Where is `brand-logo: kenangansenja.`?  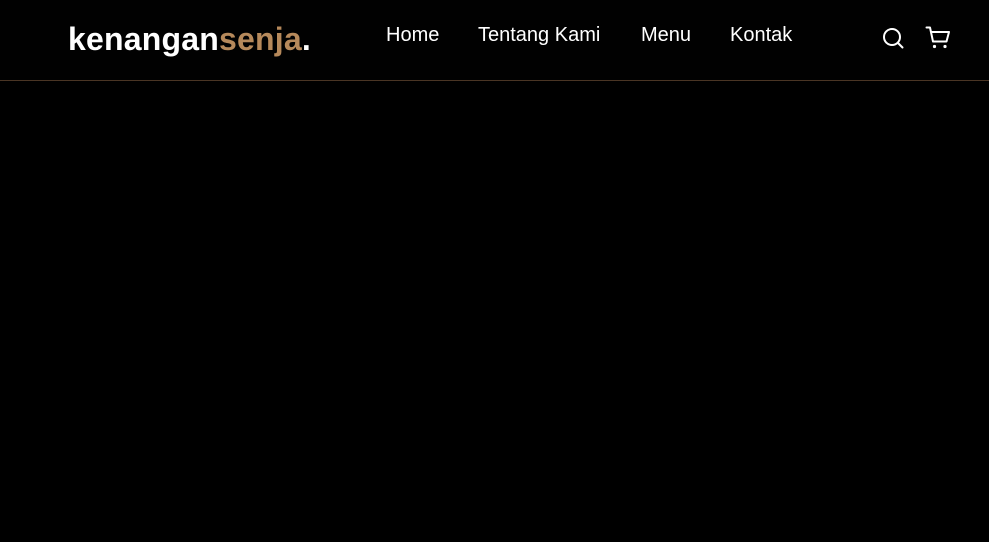
brand-logo: kenangansenja. is located at coordinates (189, 39).